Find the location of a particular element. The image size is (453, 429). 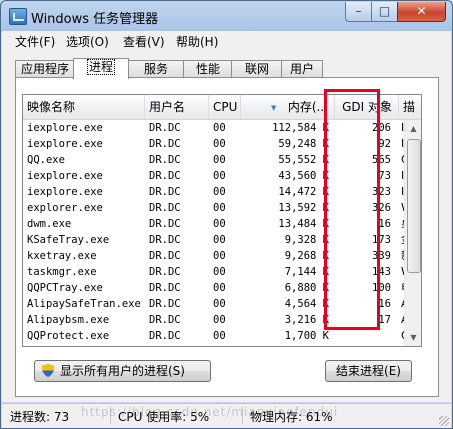

column-image-name: 映像名称 is located at coordinates (84, 107).